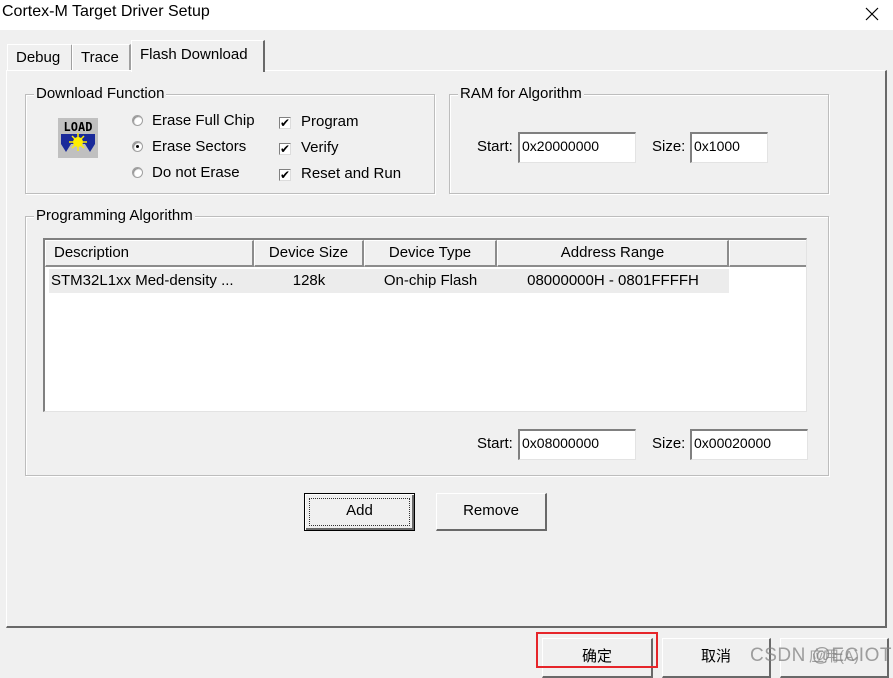 The width and height of the screenshot is (893, 678). I want to click on do-not-erase-label: Do not Erase, so click(196, 173).